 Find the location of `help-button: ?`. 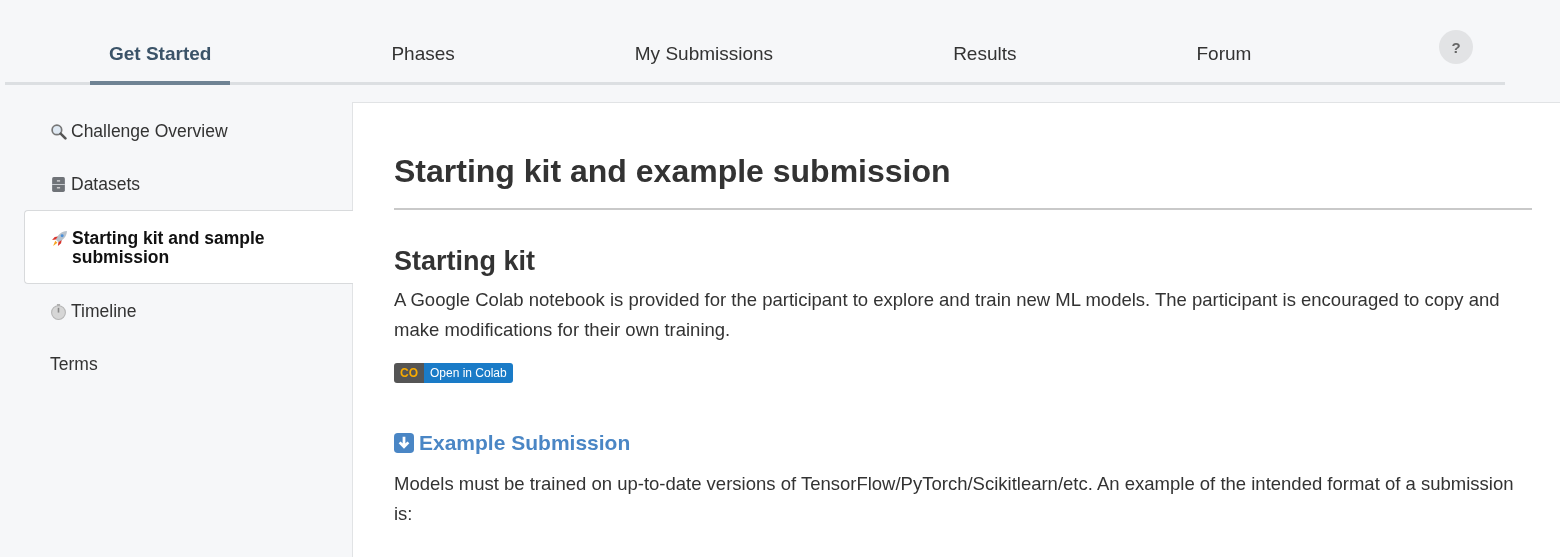

help-button: ? is located at coordinates (1456, 47).